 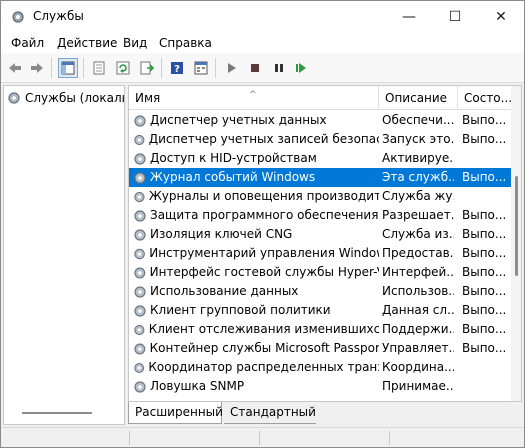 What do you see at coordinates (99, 68) in the screenshot?
I see `properties-icon` at bounding box center [99, 68].